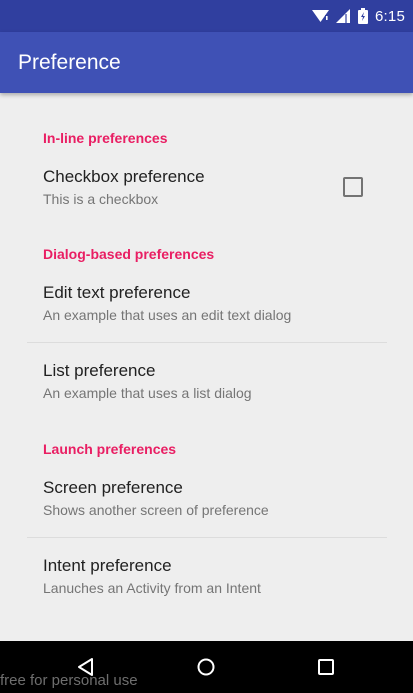 The height and width of the screenshot is (693, 413). What do you see at coordinates (147, 393) in the screenshot?
I see `preference-summary: An example that uses a list dialog` at bounding box center [147, 393].